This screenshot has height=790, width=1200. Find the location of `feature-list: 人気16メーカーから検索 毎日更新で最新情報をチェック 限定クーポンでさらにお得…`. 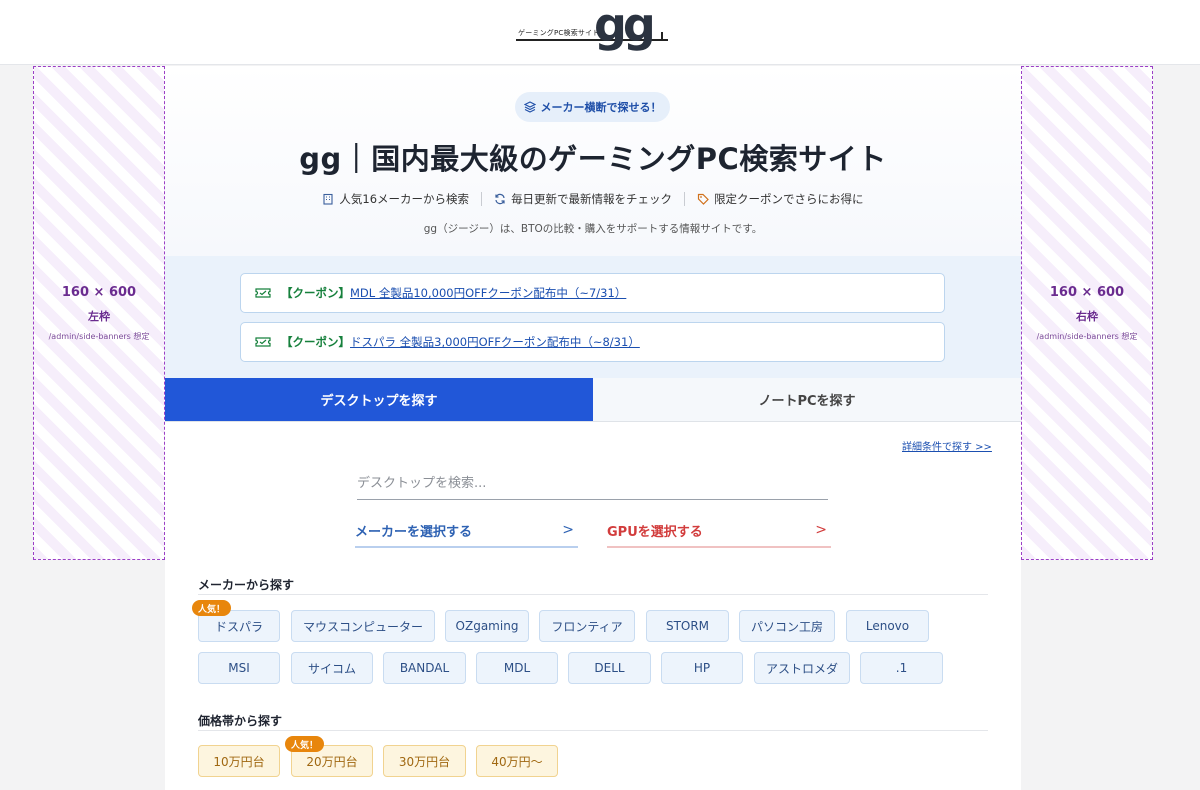

feature-list: 人気16メーカーから検索 毎日更新で最新情報をチェック 限定クーポンでさらにお得… is located at coordinates (593, 199).